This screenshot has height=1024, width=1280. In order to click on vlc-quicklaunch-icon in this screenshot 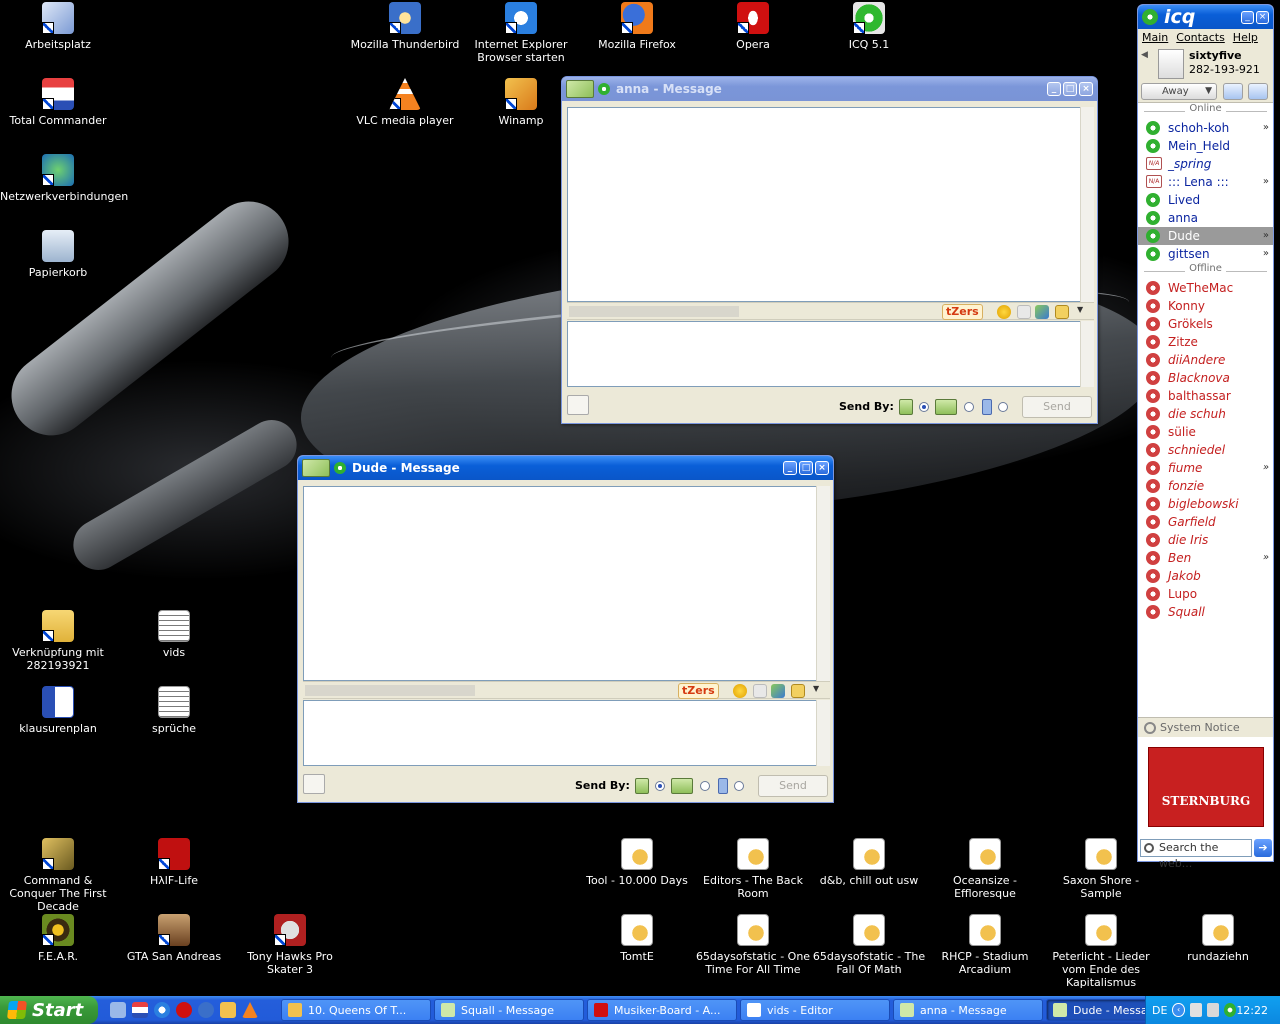, I will do `click(250, 1010)`.